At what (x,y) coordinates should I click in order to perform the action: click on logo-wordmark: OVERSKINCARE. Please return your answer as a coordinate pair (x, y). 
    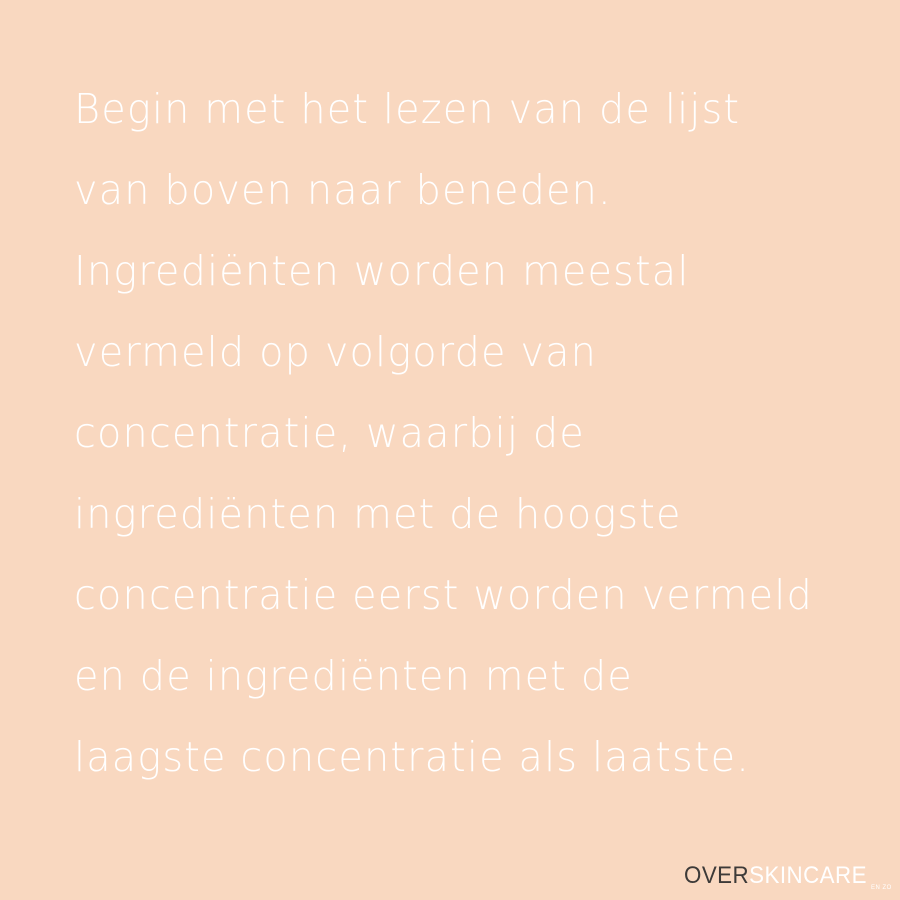
    Looking at the image, I should click on (775, 876).